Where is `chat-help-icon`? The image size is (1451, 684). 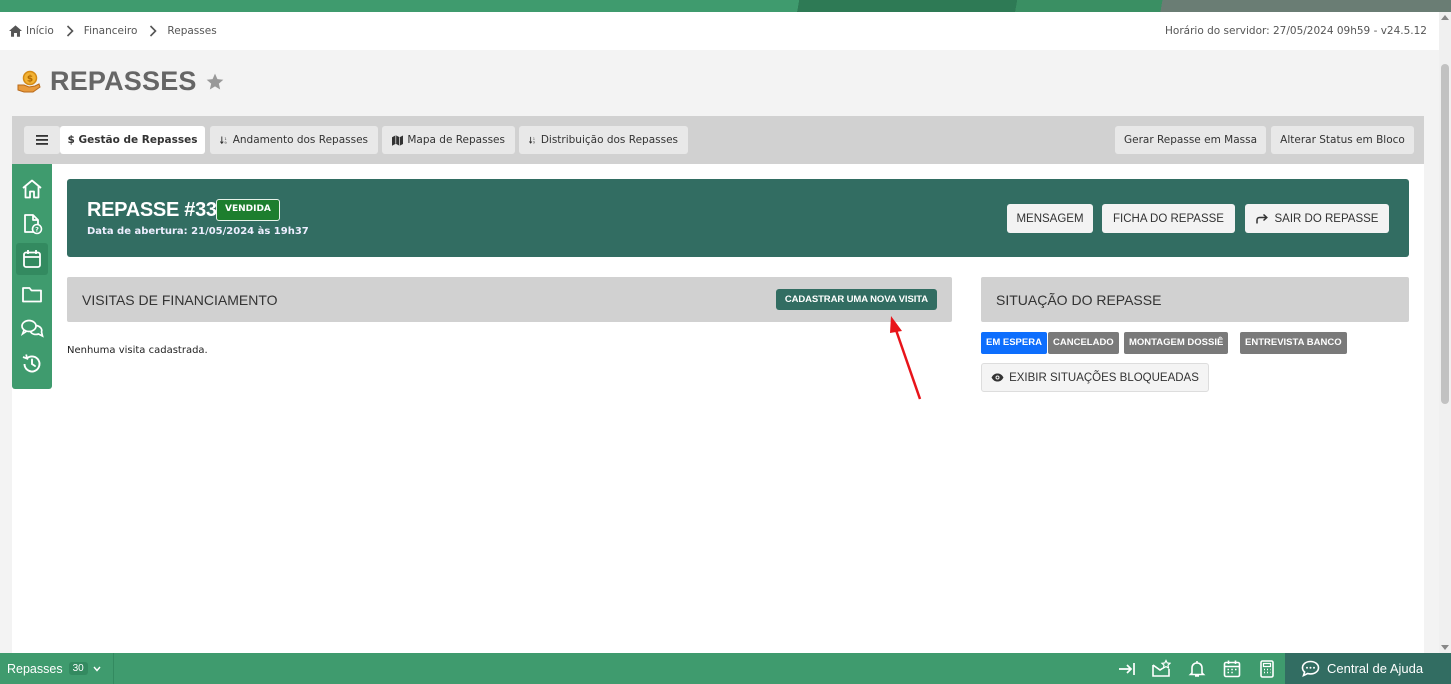 chat-help-icon is located at coordinates (1310, 668).